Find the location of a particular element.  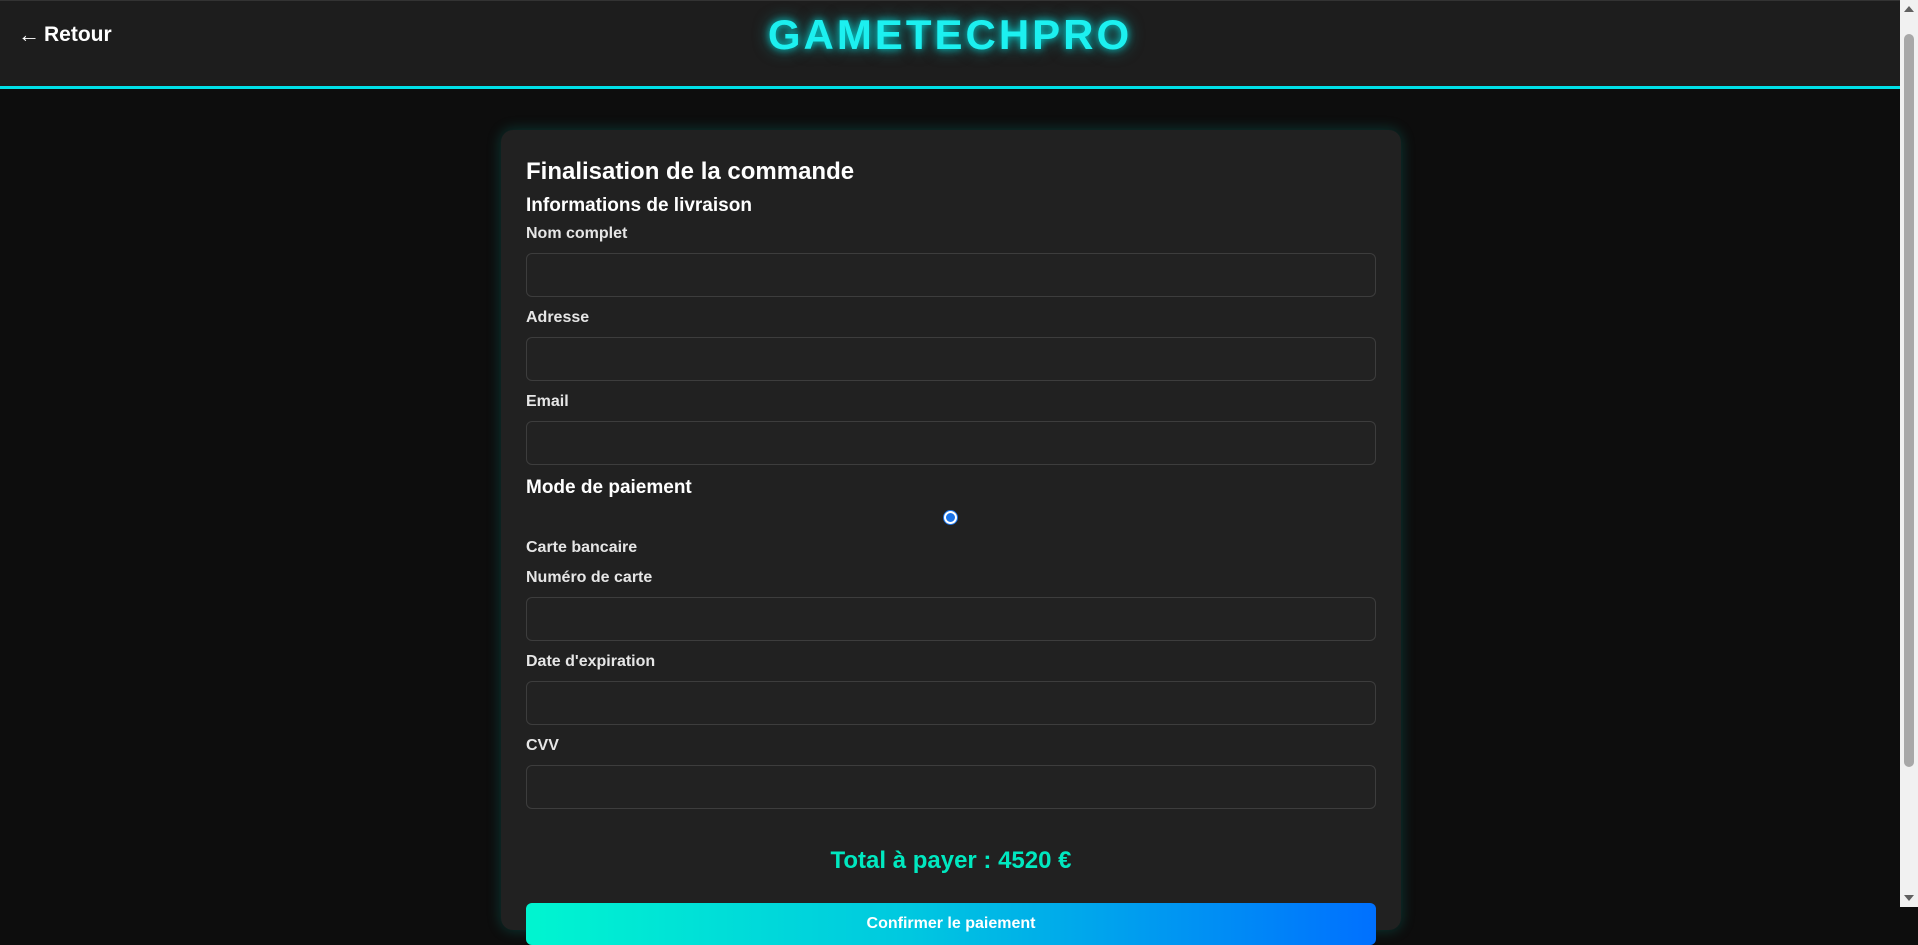

card-payment-radio is located at coordinates (950, 517).